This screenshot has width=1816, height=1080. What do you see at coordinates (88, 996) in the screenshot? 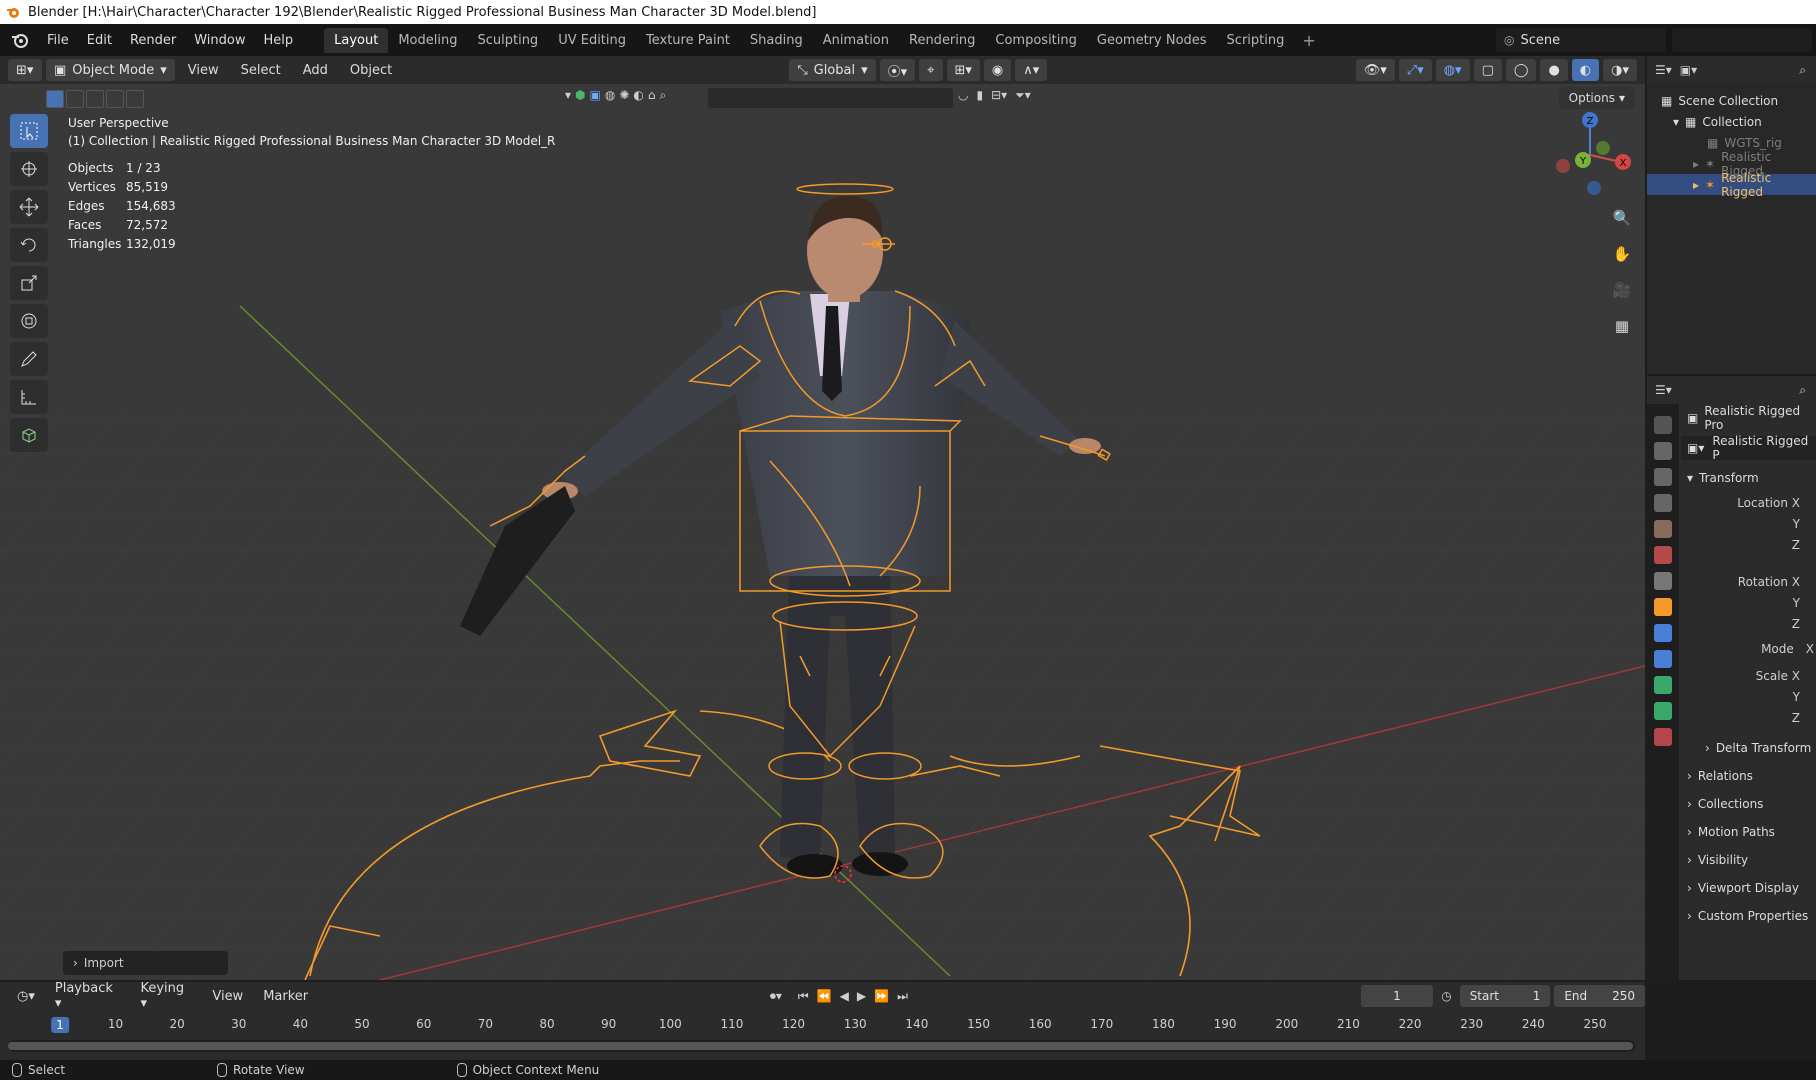
I see `menu-playback: Playback ▾` at bounding box center [88, 996].